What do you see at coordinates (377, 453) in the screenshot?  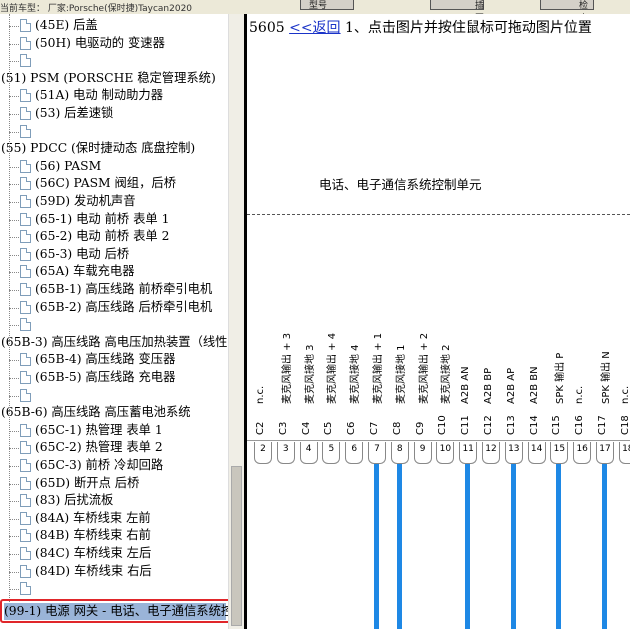 I see `pin-terminal: 7` at bounding box center [377, 453].